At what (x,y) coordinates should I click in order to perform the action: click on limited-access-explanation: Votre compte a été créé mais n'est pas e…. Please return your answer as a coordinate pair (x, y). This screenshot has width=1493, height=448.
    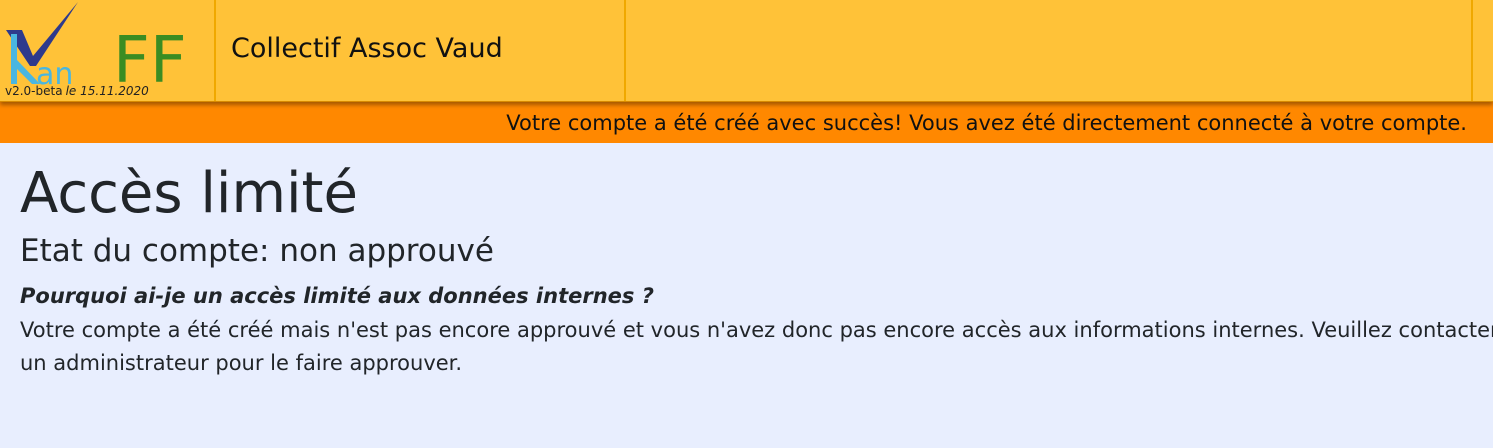
    Looking at the image, I should click on (756, 347).